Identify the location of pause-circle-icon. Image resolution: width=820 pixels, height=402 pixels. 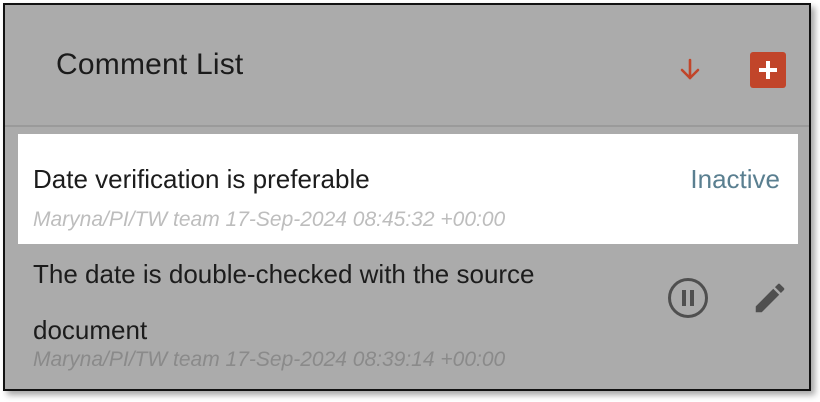
(688, 298).